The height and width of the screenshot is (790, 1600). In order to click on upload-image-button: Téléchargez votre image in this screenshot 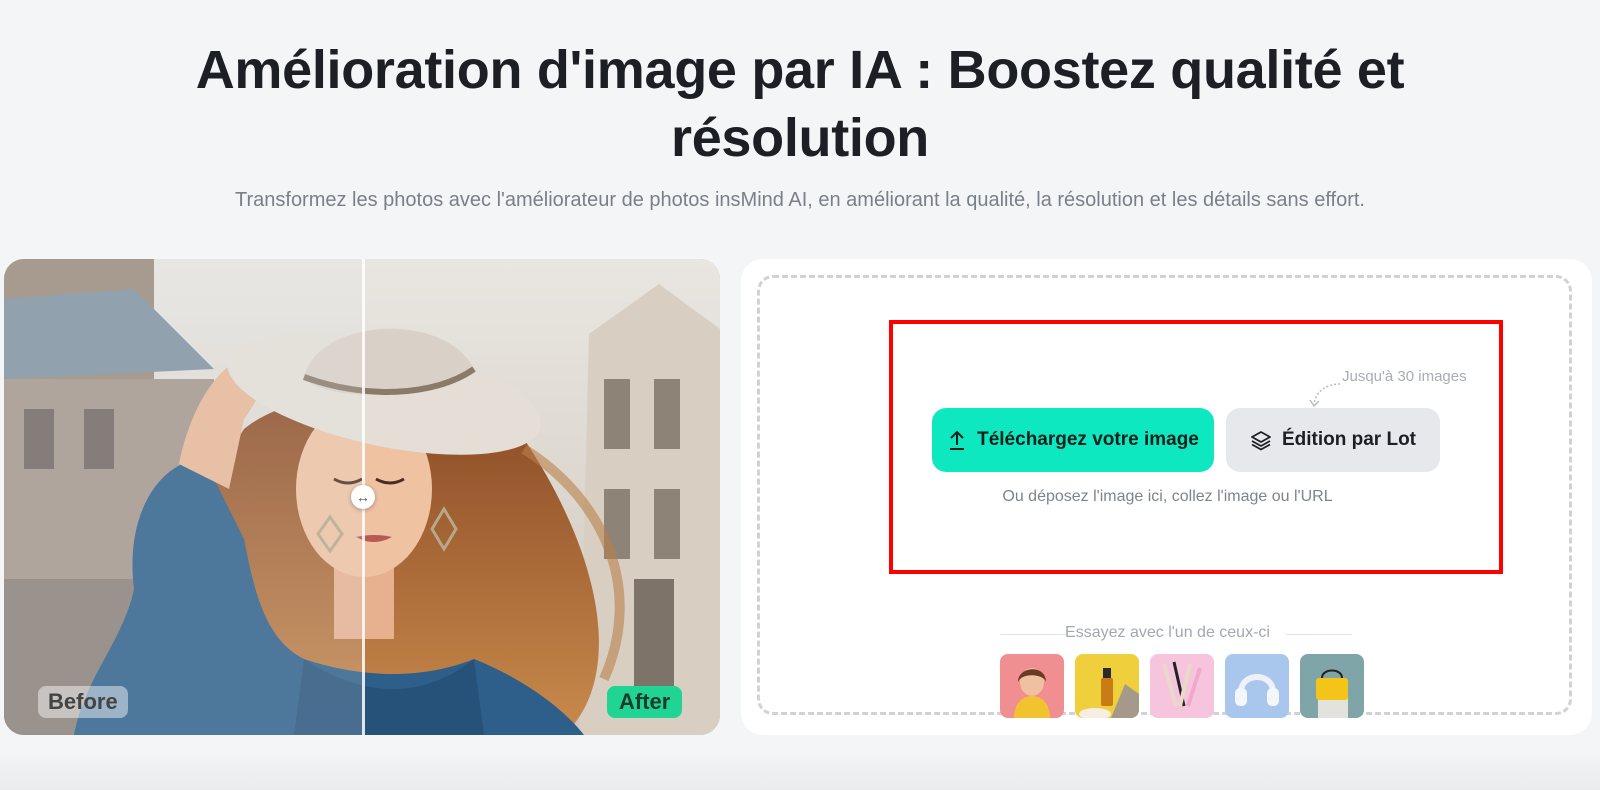, I will do `click(1073, 440)`.